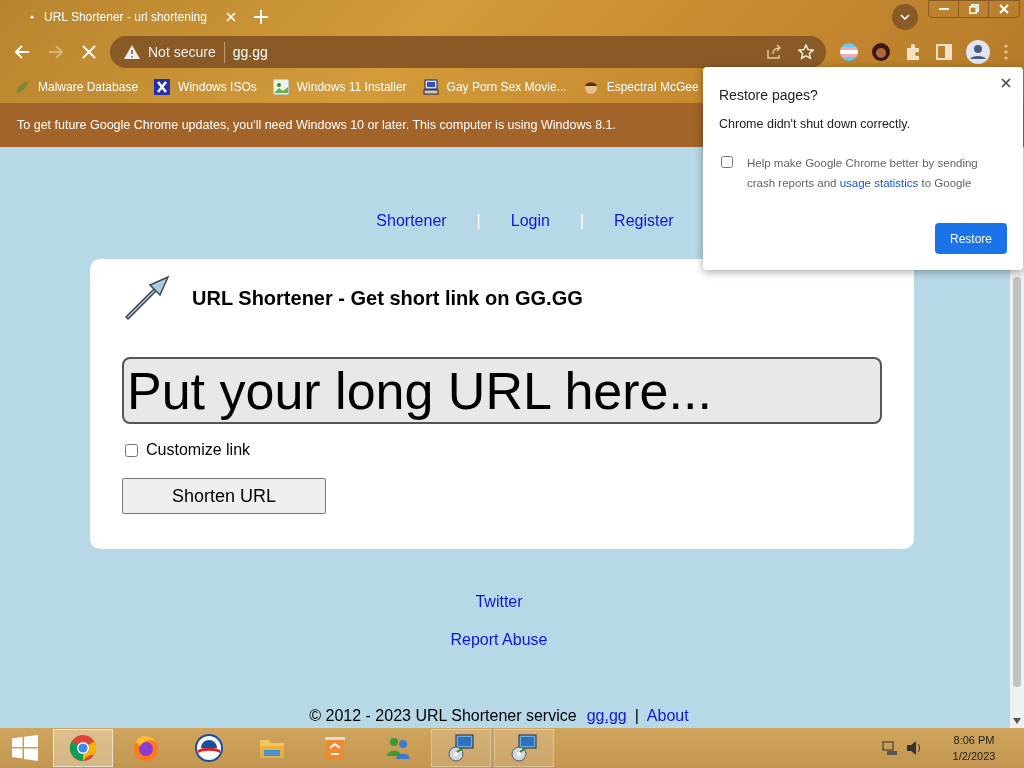  What do you see at coordinates (973, 9) in the screenshot?
I see `restore-icon` at bounding box center [973, 9].